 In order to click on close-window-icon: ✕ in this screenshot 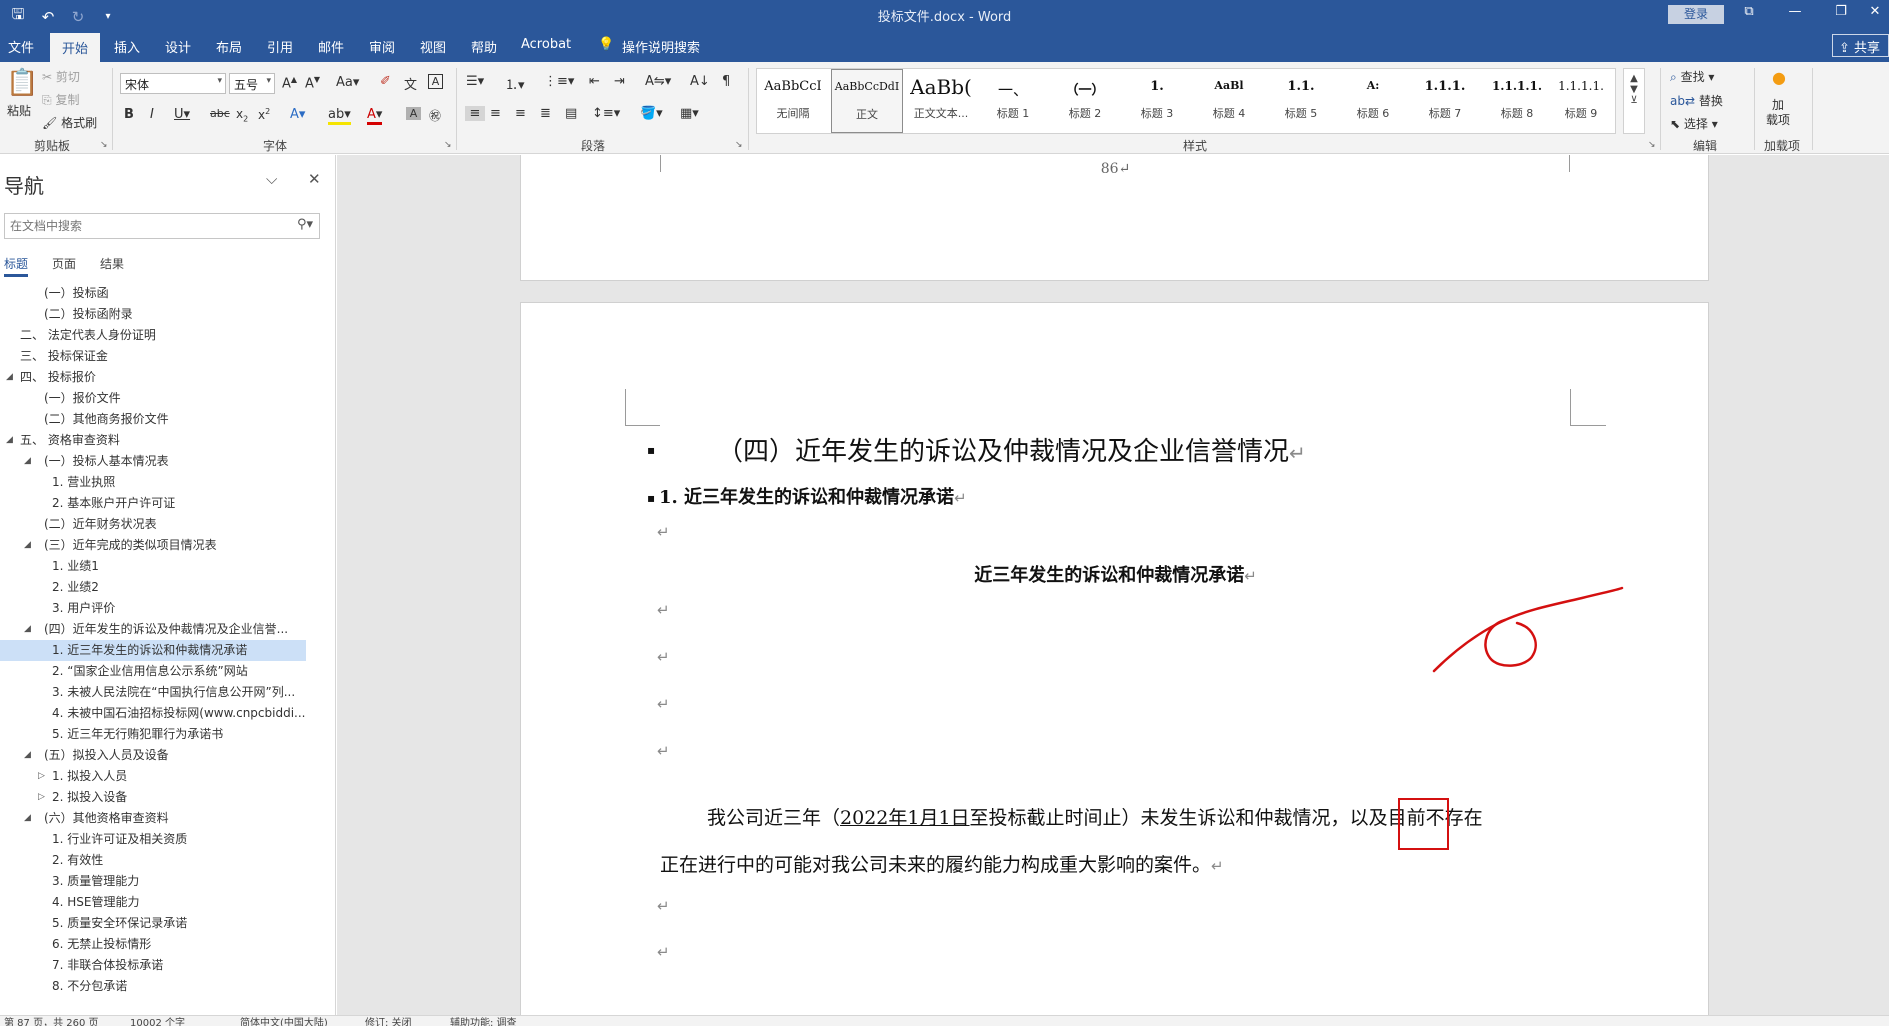, I will do `click(1874, 11)`.